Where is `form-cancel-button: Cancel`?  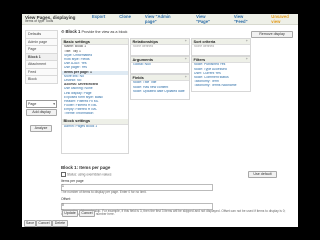
form-cancel-button: Cancel is located at coordinates (87, 213).